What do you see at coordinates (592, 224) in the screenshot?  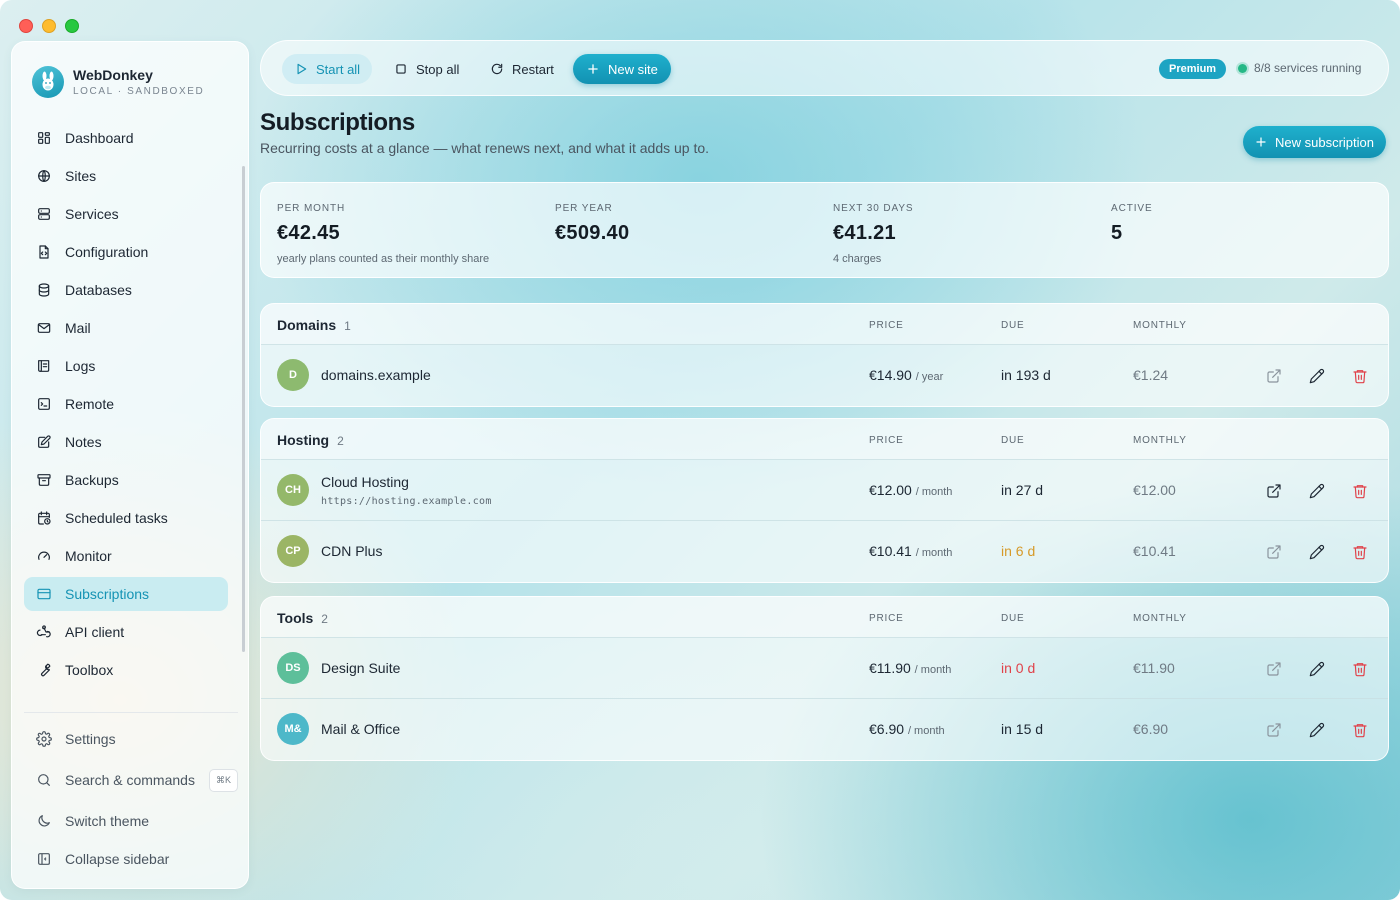 I see `stat-per-year: PER YEAR €509.40` at bounding box center [592, 224].